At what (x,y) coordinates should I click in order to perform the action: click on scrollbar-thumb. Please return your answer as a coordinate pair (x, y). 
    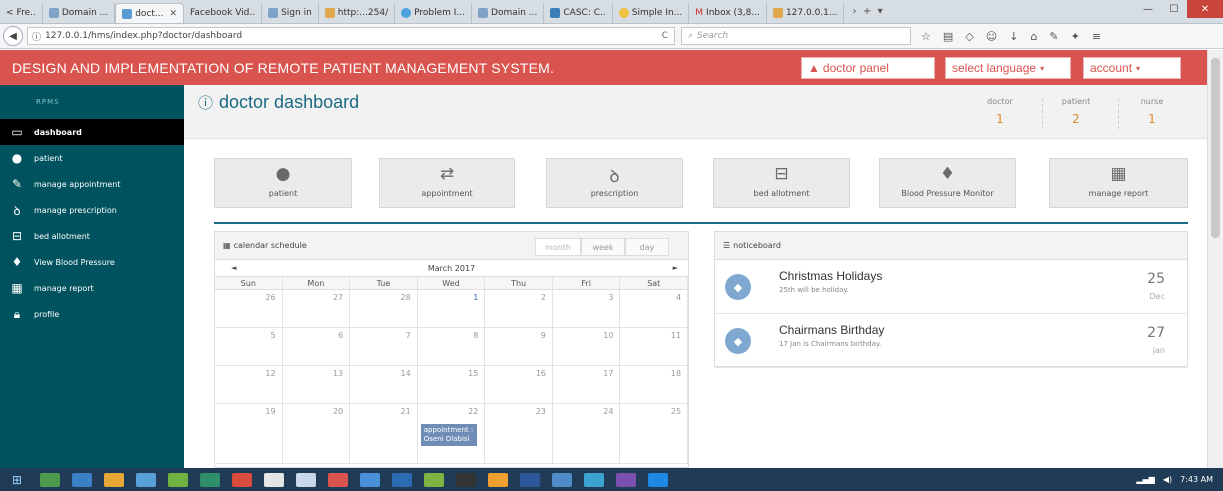
    Looking at the image, I should click on (1215, 148).